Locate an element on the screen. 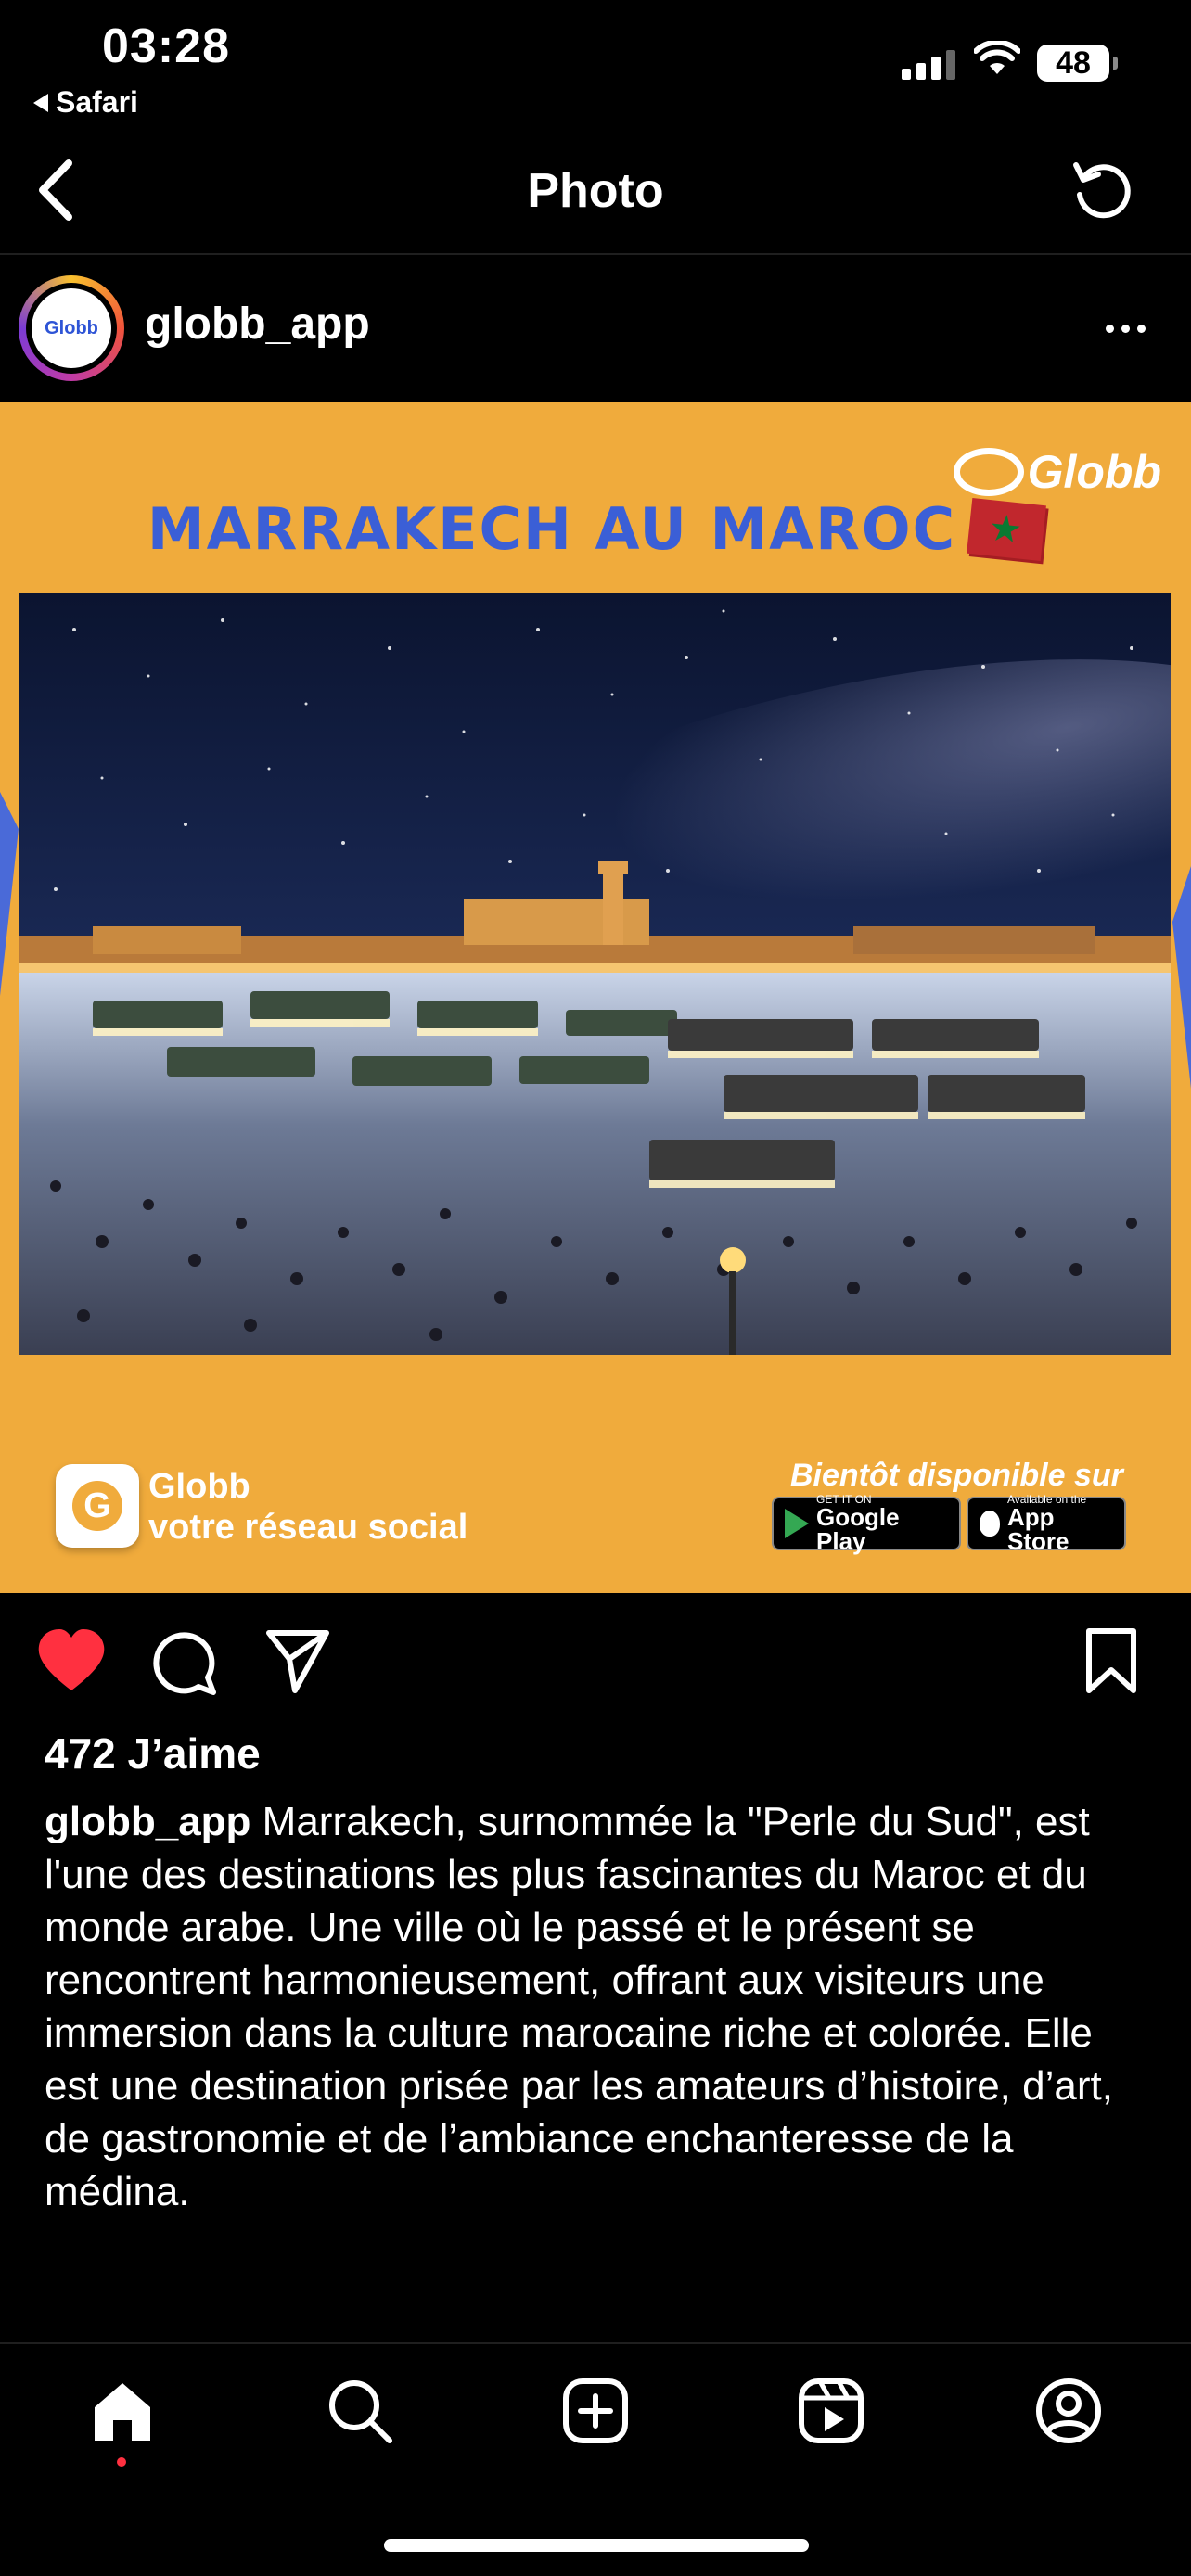 This screenshot has width=1191, height=2576. refresh-icon is located at coordinates (1102, 191).